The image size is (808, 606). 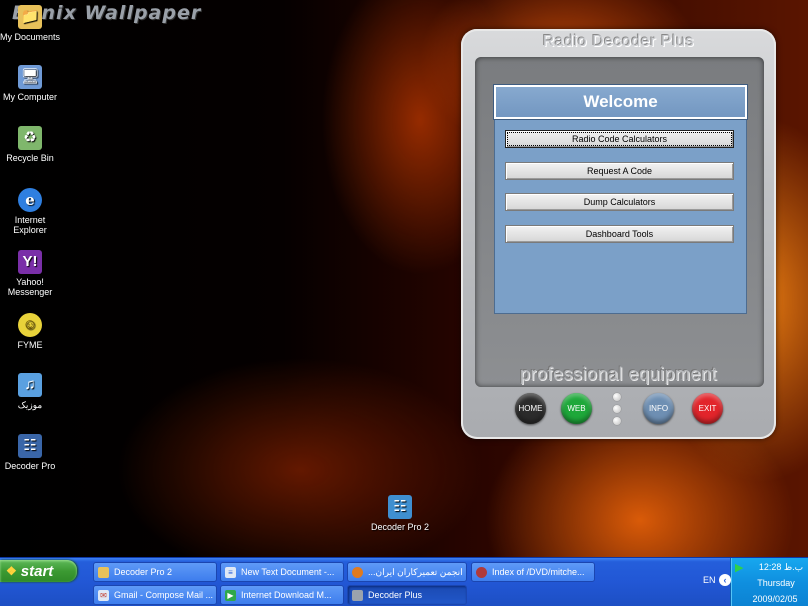 What do you see at coordinates (739, 567) in the screenshot?
I see `download-tray-icon: ▶` at bounding box center [739, 567].